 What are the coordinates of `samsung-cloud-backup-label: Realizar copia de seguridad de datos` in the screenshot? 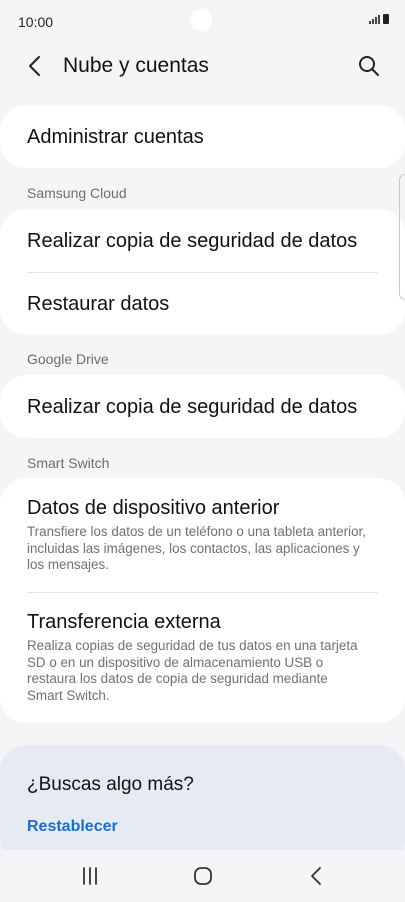 It's located at (192, 241).